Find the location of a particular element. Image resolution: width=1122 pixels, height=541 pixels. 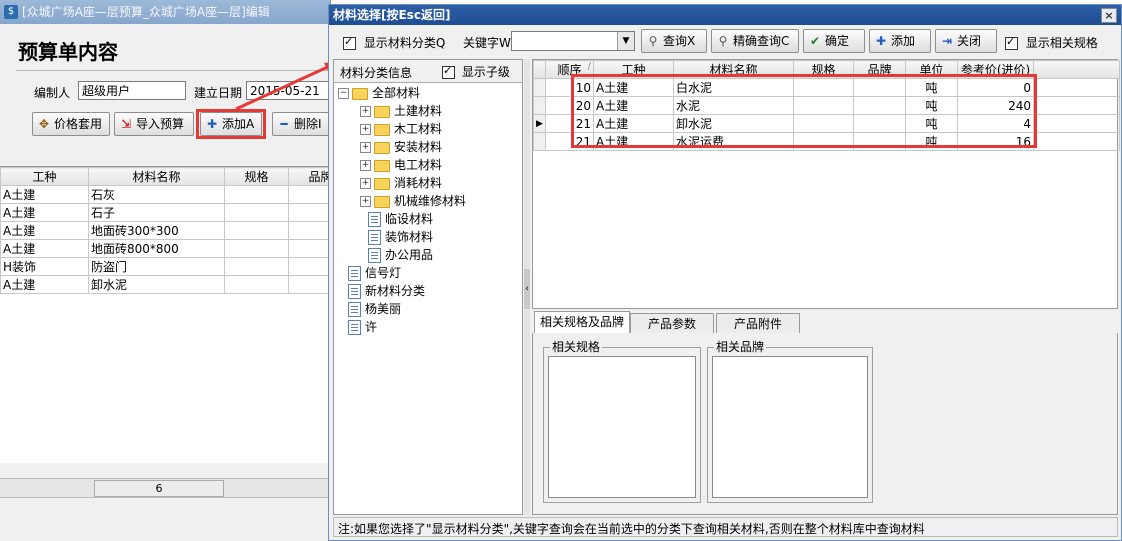

editor-label: 编制人 is located at coordinates (52, 93).